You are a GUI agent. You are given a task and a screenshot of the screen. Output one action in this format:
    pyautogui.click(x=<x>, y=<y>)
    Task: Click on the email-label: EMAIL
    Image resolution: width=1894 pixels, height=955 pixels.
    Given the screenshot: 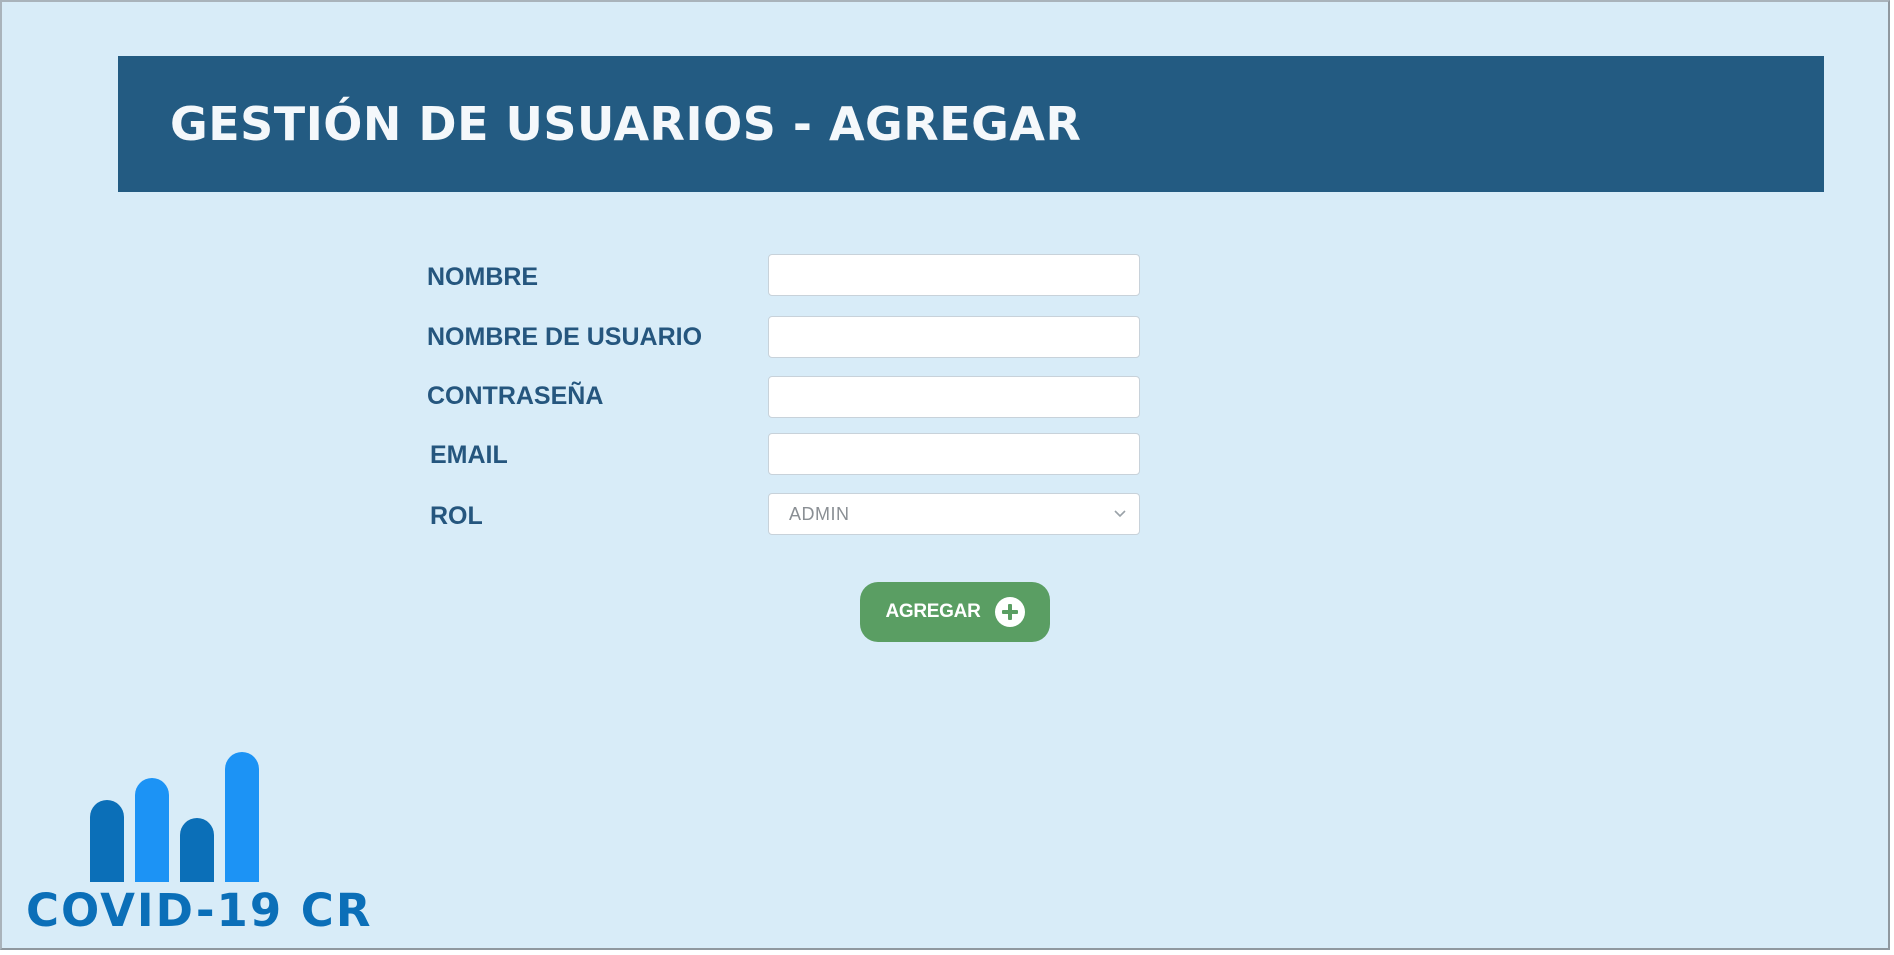 What is the action you would take?
    pyautogui.click(x=469, y=455)
    